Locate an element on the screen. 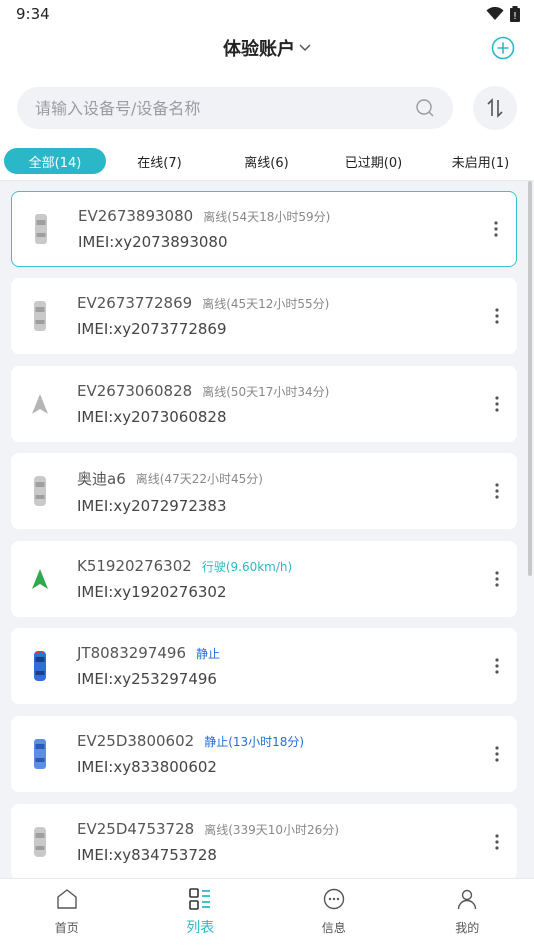  sort-icon is located at coordinates (495, 108).